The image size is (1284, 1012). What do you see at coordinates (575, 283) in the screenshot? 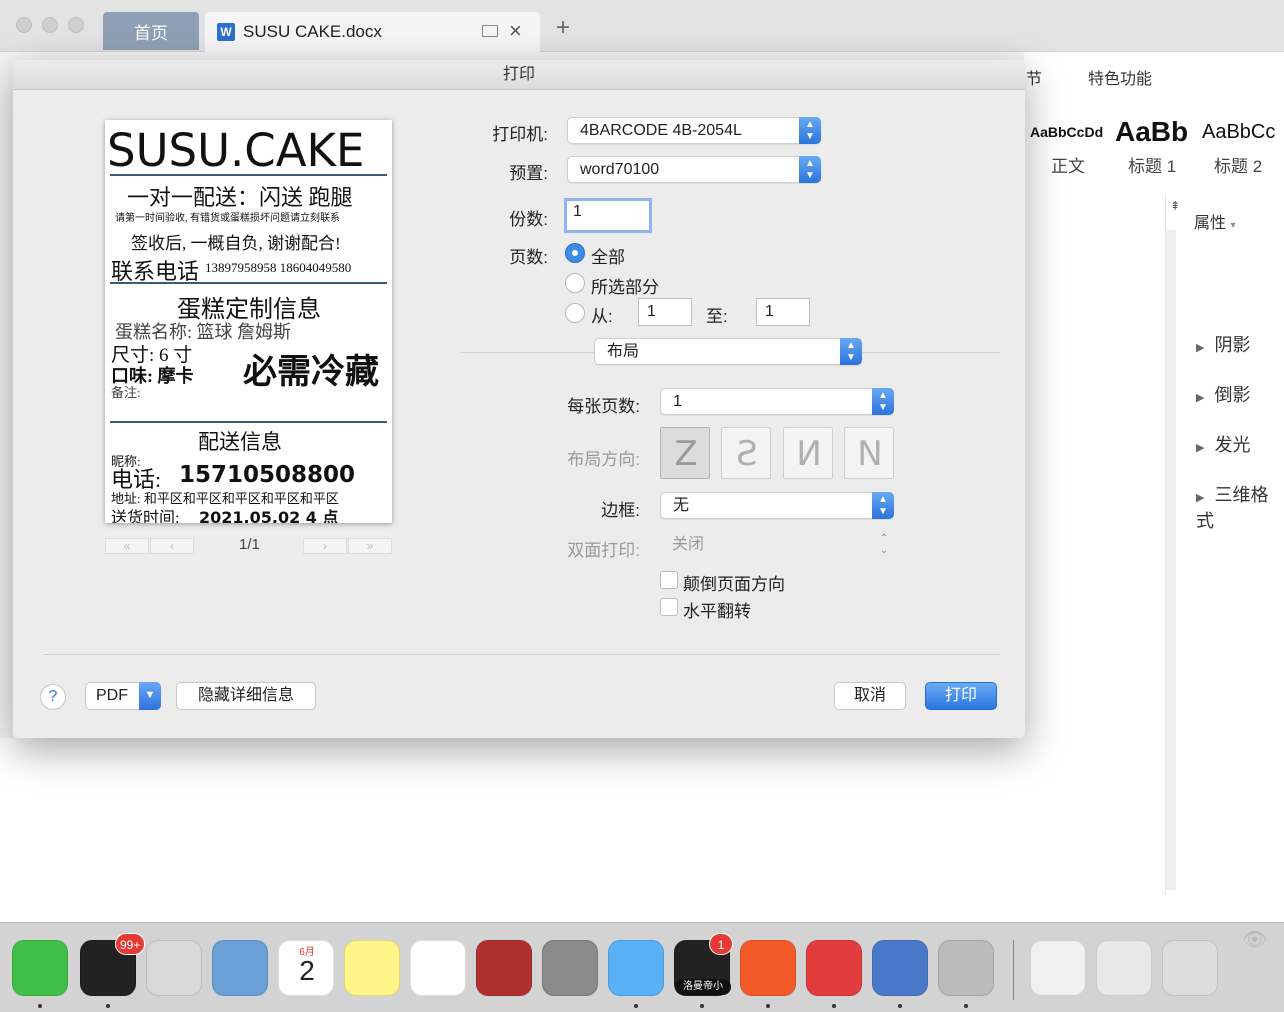
I see `pages-selection-radio` at bounding box center [575, 283].